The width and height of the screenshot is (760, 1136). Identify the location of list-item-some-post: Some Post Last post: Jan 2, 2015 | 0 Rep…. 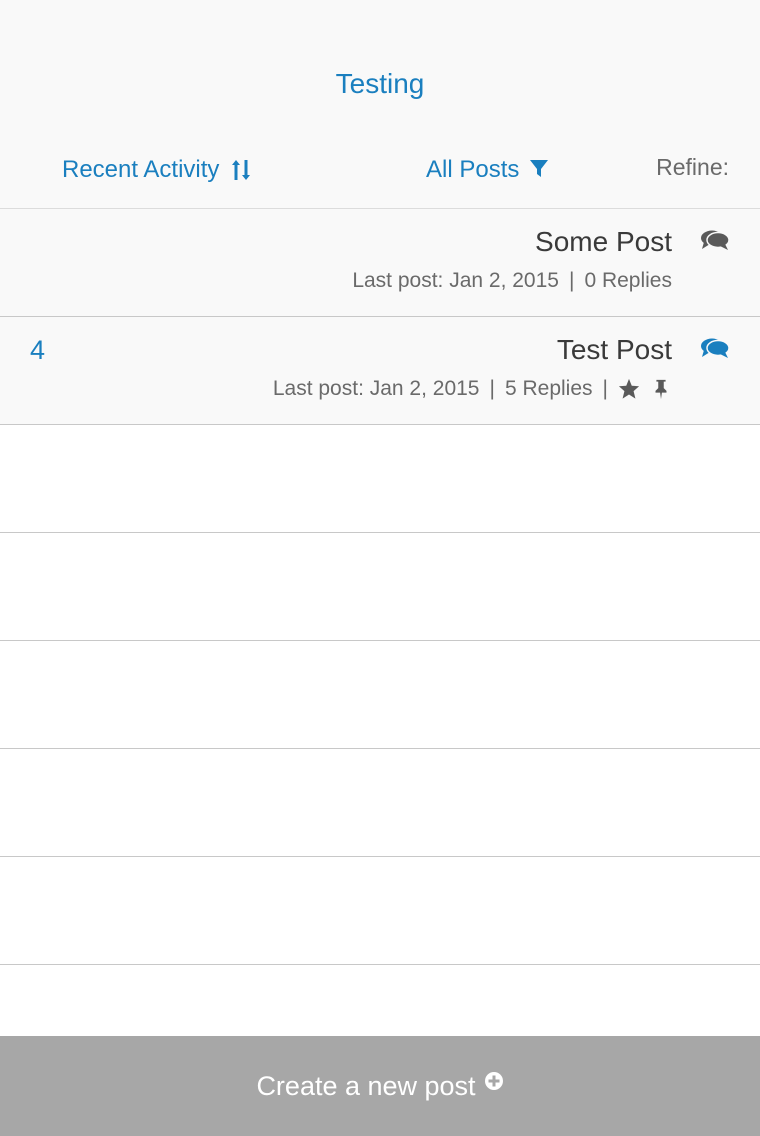
(380, 263).